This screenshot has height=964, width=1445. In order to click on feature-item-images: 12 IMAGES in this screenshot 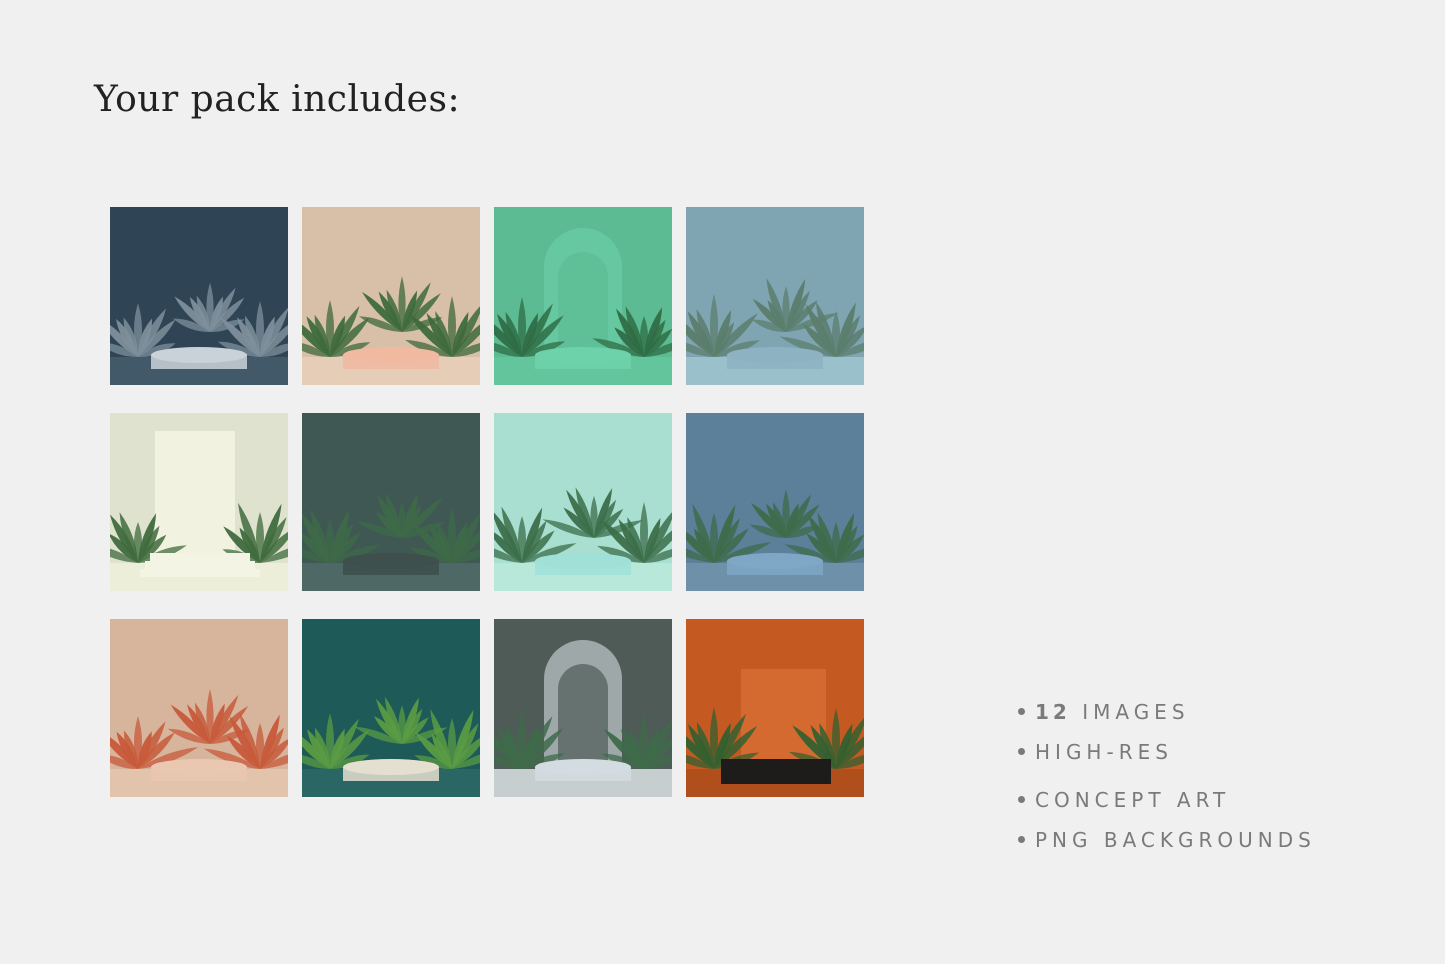, I will do `click(1167, 712)`.